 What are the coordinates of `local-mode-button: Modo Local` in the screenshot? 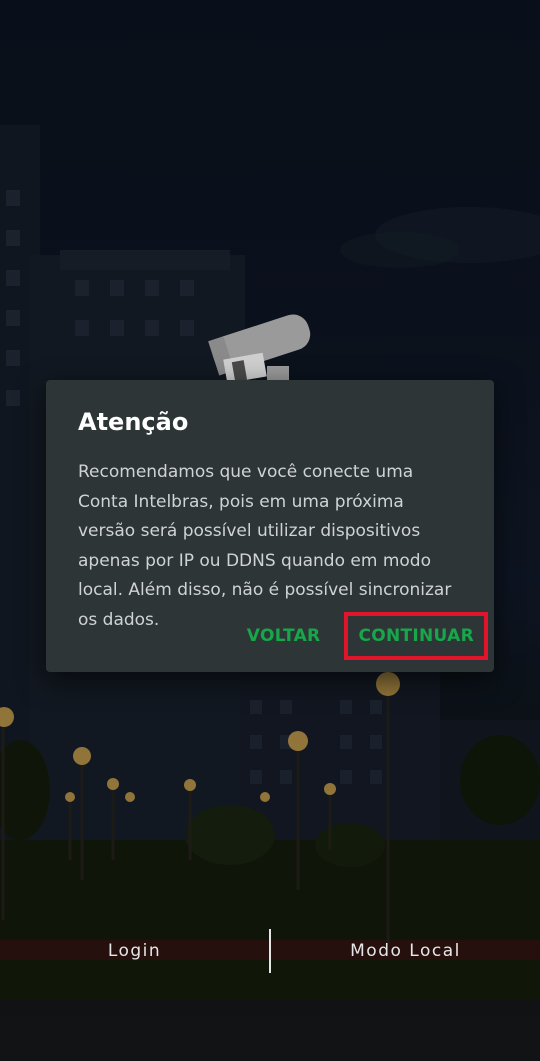 It's located at (405, 951).